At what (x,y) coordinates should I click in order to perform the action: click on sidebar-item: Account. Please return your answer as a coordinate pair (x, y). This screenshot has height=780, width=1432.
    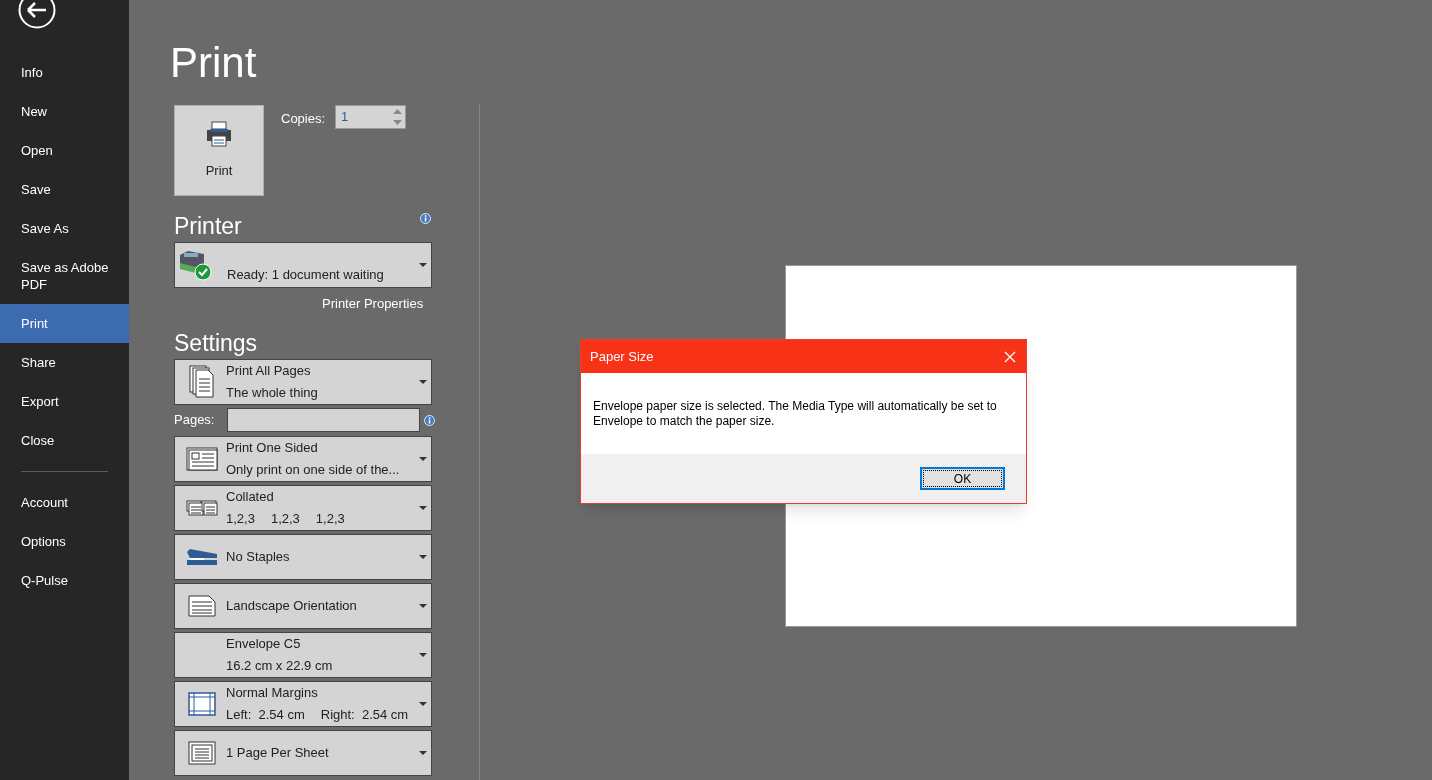
    Looking at the image, I should click on (64, 502).